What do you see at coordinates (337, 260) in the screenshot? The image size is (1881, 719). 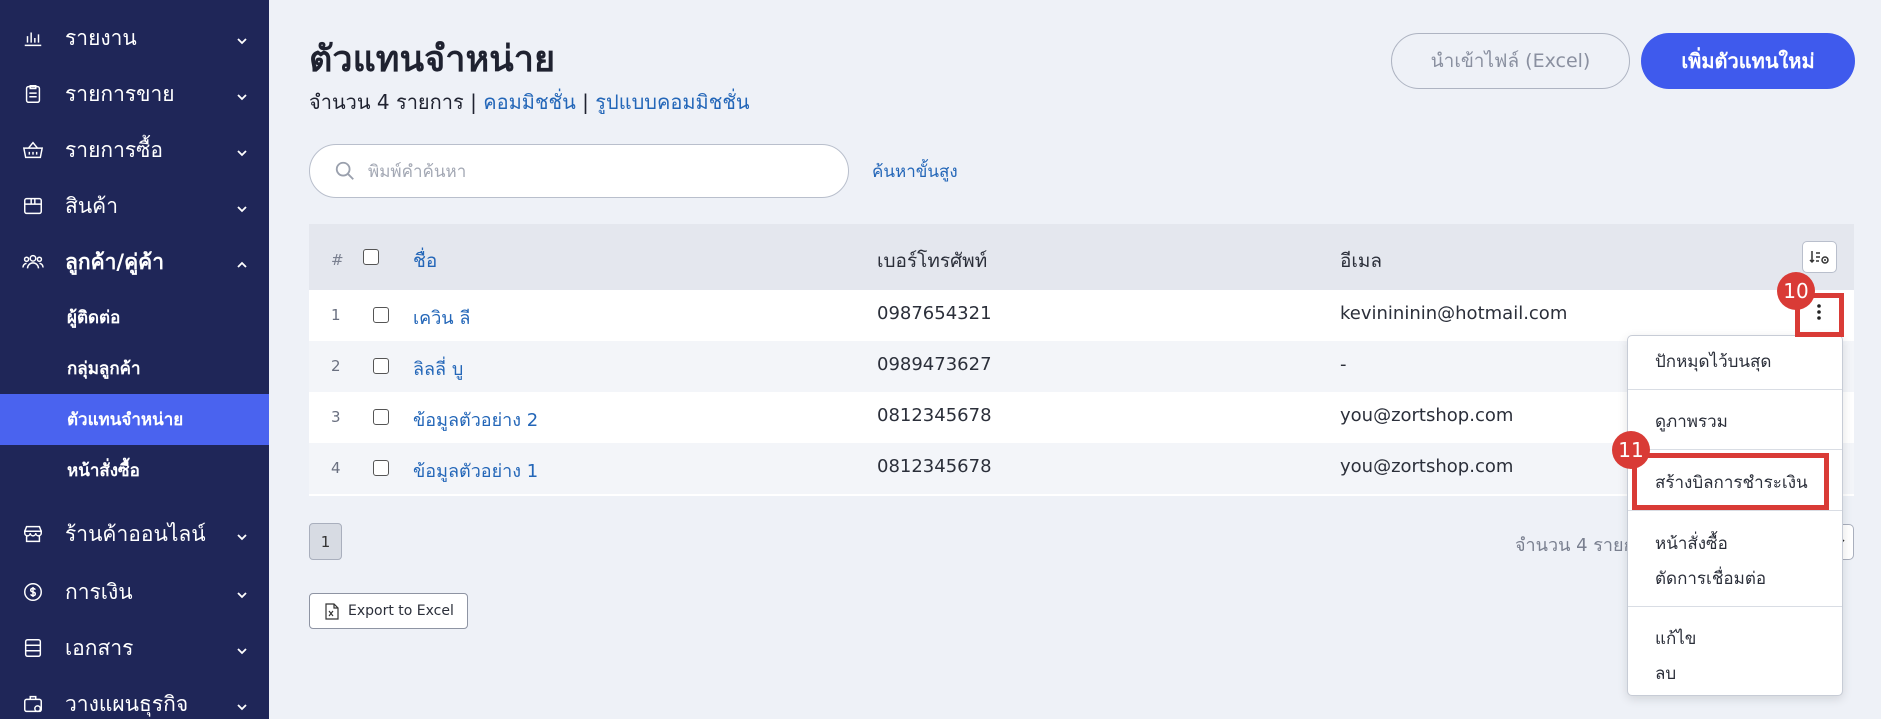 I see `column-header-index: #` at bounding box center [337, 260].